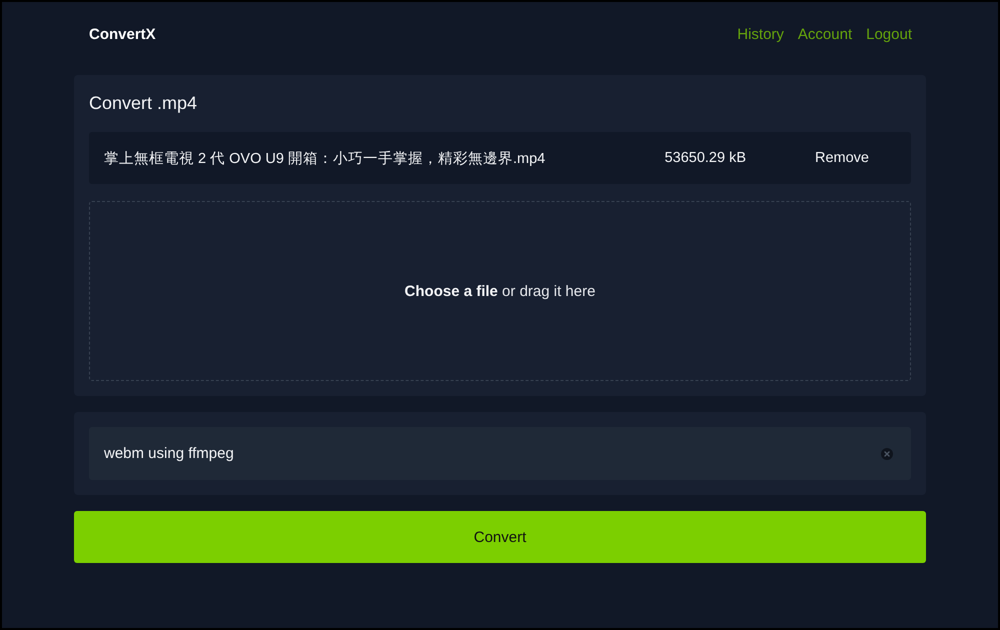  What do you see at coordinates (500, 453) in the screenshot?
I see `converter-select: webm using ffmpeg` at bounding box center [500, 453].